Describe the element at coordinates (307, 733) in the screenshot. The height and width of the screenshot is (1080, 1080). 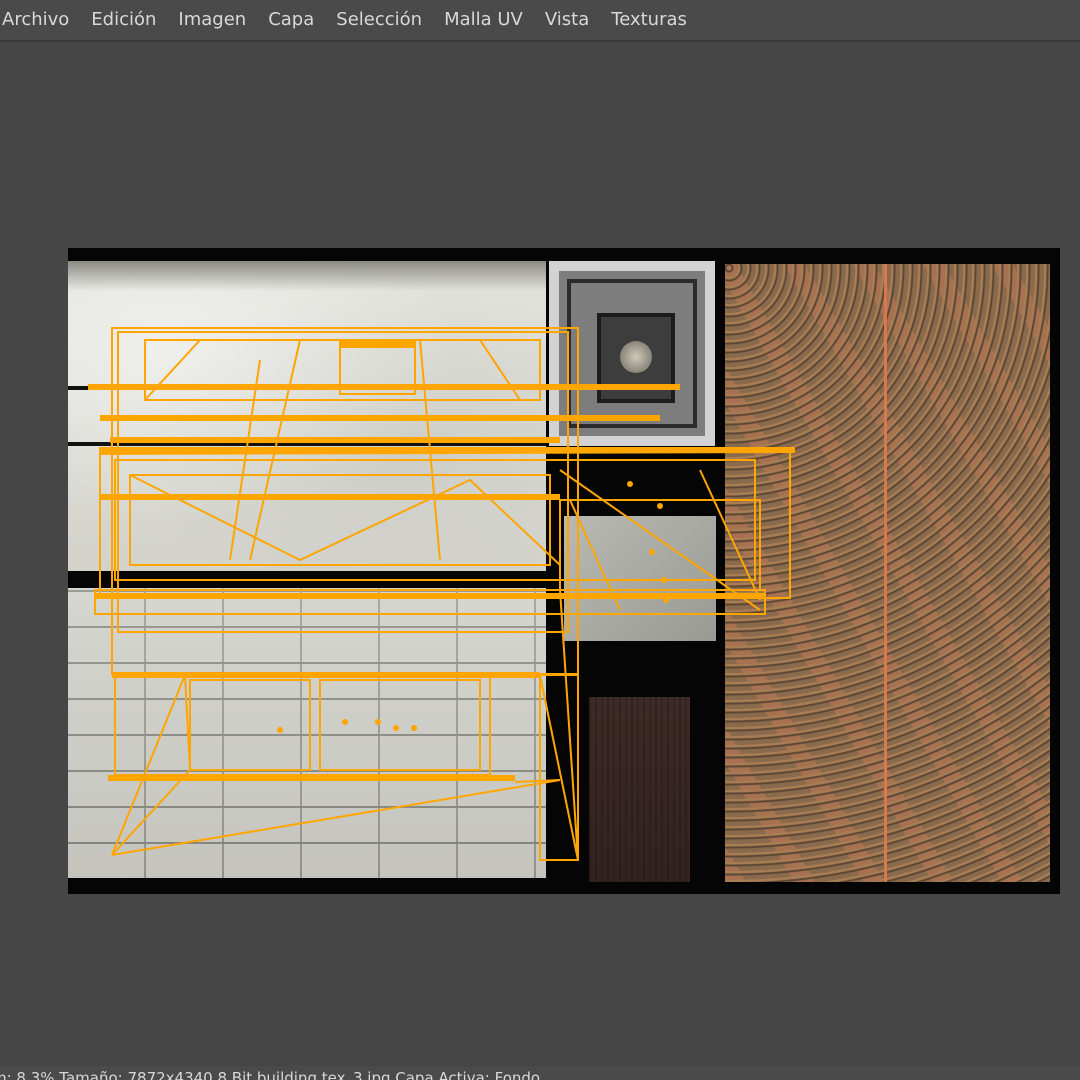
I see `brick-shade` at that location.